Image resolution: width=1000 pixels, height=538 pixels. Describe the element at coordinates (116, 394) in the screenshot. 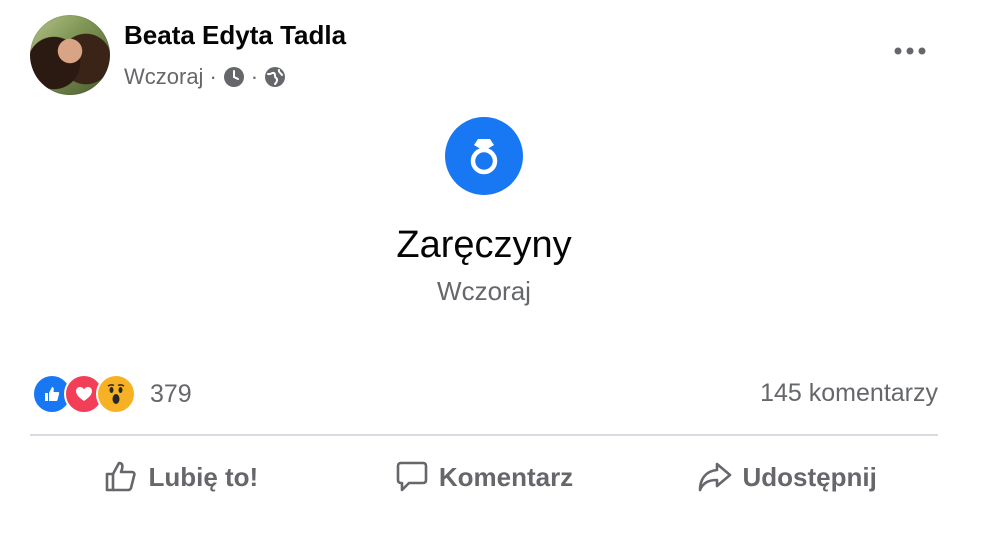

I see `wow-reaction-icon` at that location.